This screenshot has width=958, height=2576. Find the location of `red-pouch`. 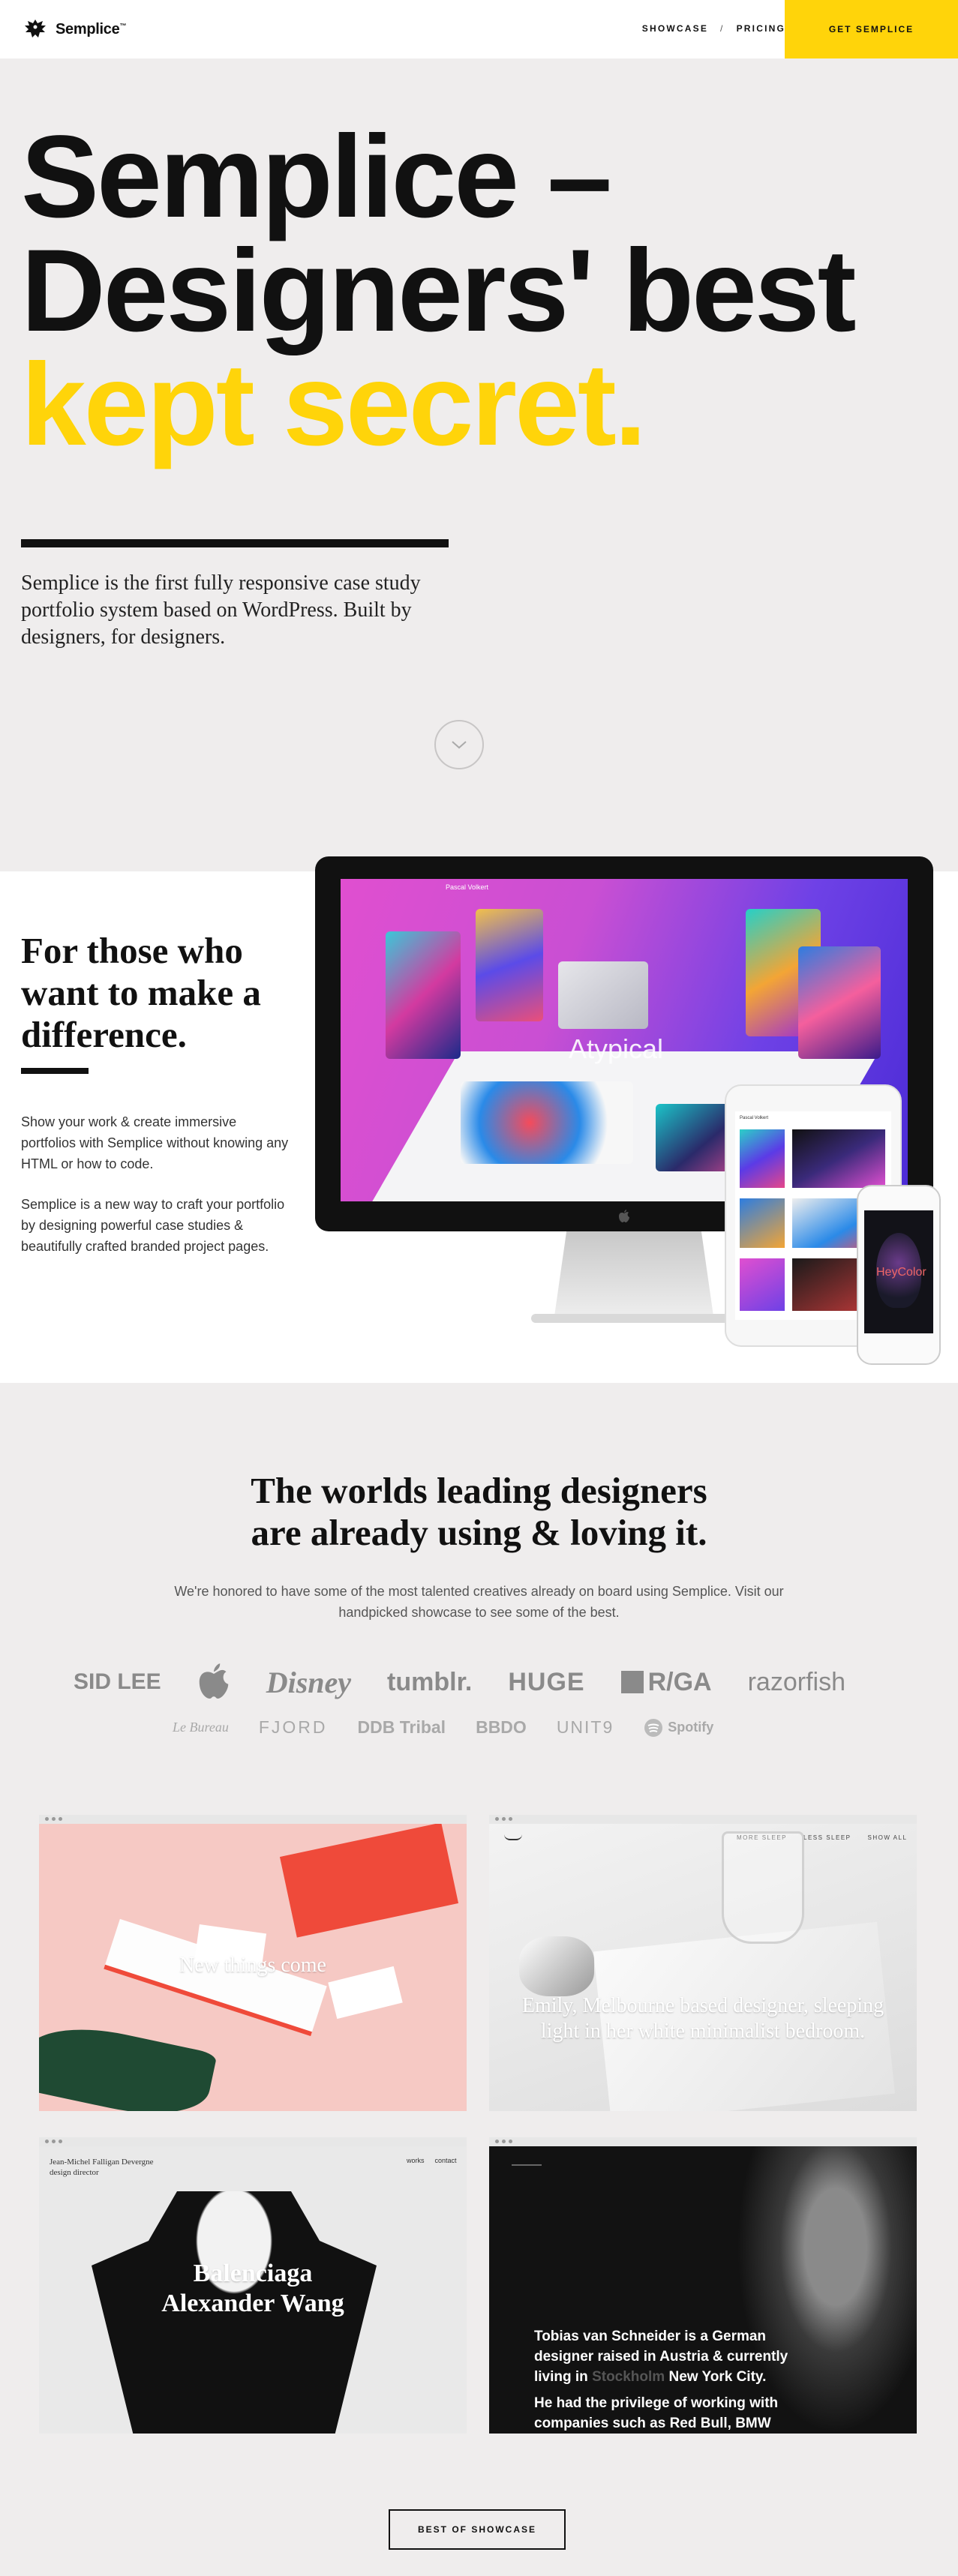

red-pouch is located at coordinates (369, 1881).